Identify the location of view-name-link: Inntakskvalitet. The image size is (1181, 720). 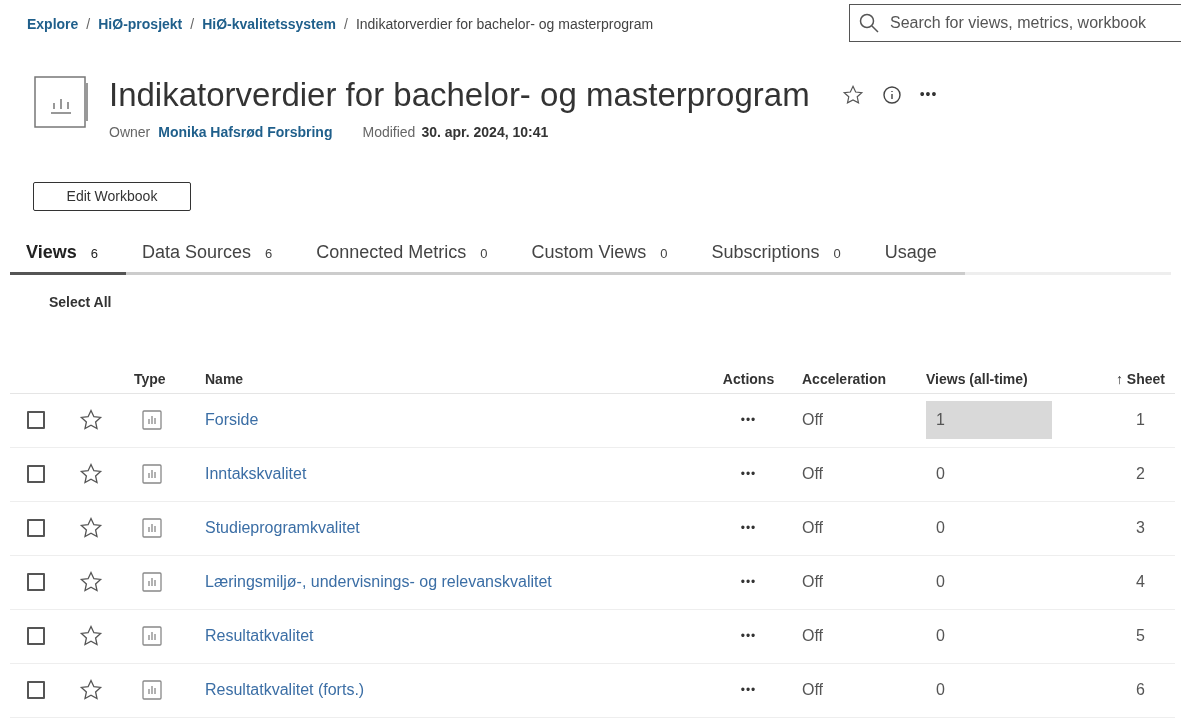
(450, 474).